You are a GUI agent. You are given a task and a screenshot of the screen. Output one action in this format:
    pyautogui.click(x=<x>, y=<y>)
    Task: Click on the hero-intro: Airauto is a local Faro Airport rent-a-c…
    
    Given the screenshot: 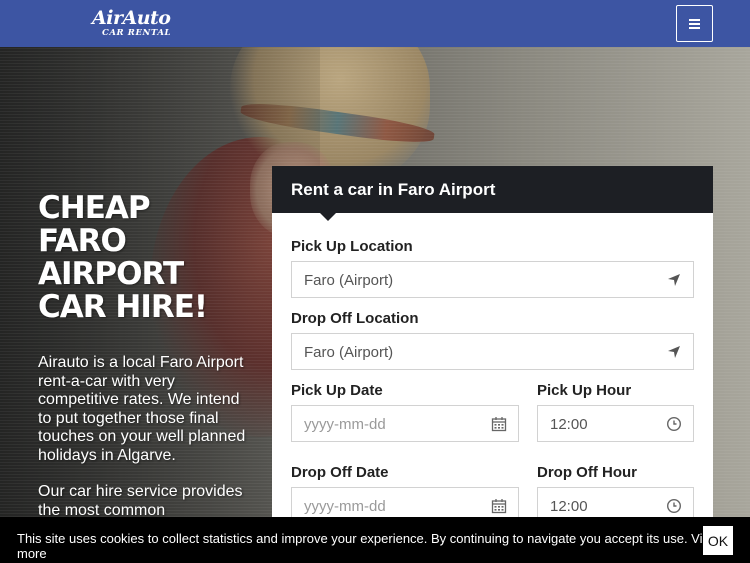 What is the action you would take?
    pyautogui.click(x=145, y=437)
    